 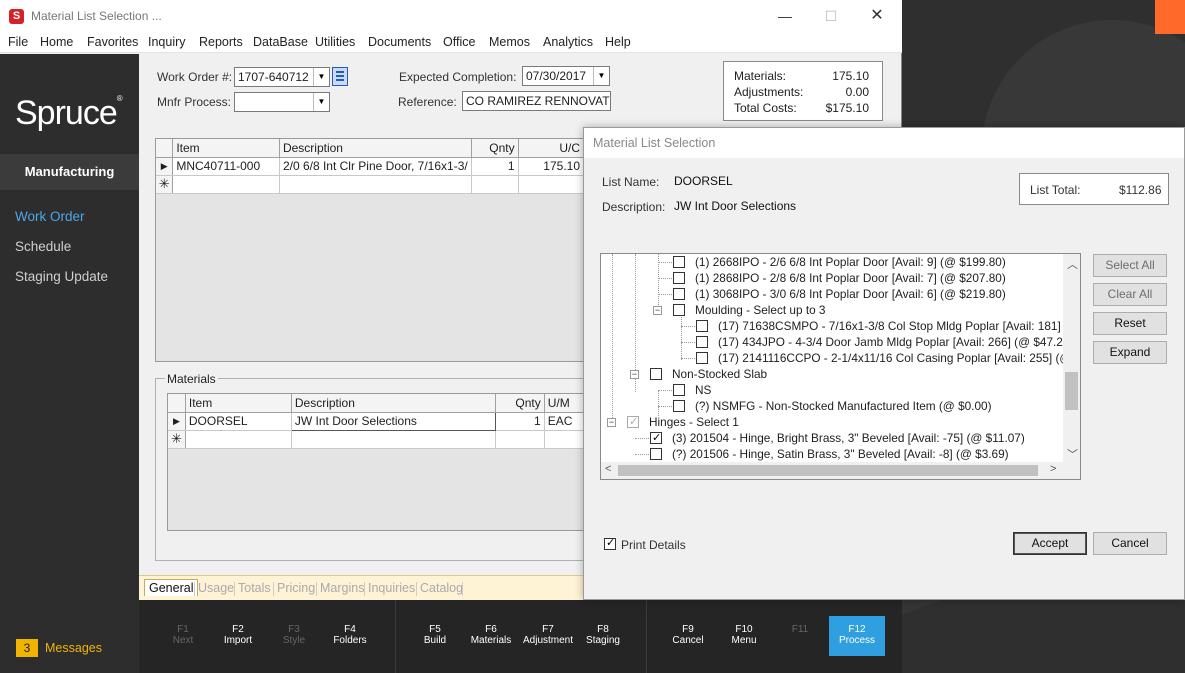 I want to click on table-row: ▶ DOORSEL JW Int Door Selections 1 EAC, so click(x=376, y=421).